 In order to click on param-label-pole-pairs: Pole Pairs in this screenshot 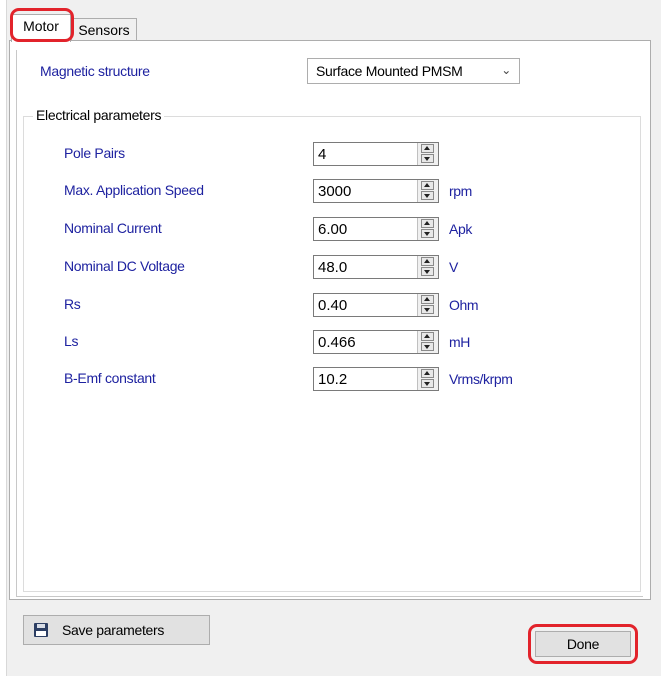, I will do `click(94, 153)`.